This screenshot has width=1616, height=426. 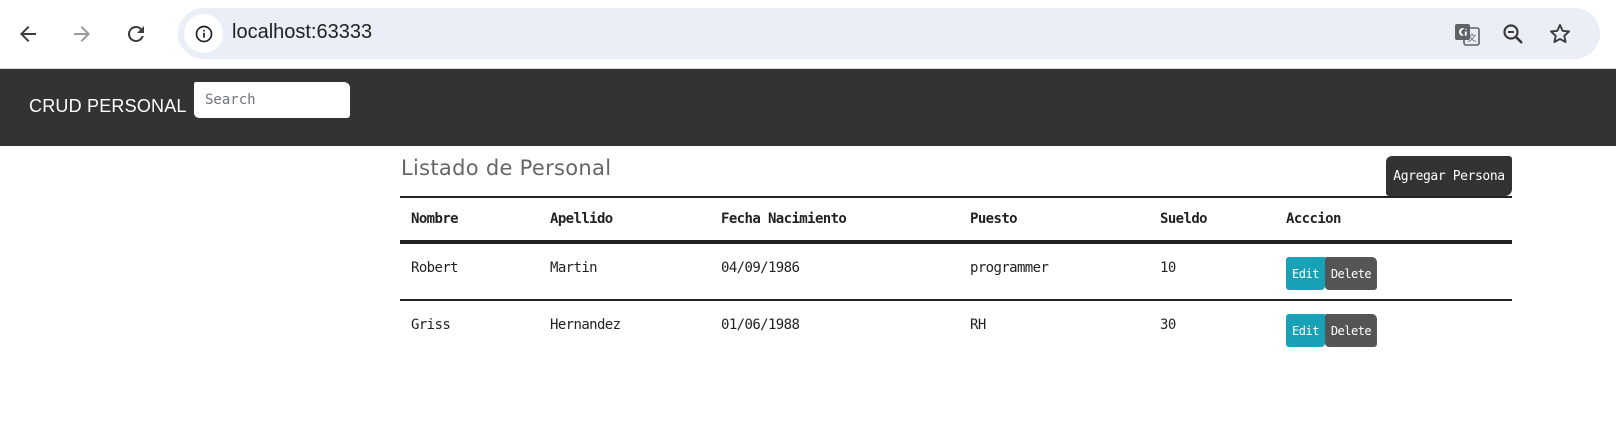 I want to click on cell-nombre: Griss, so click(x=431, y=325).